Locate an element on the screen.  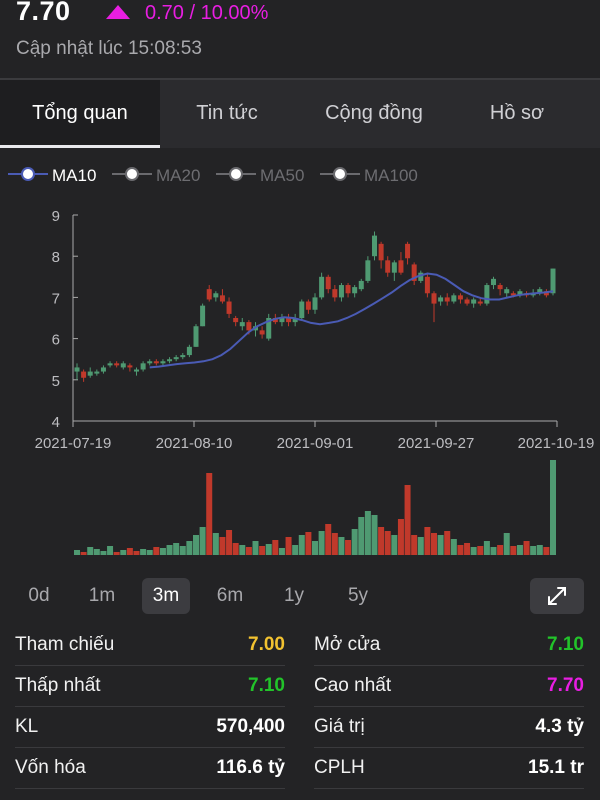
fullscreen-button is located at coordinates (557, 596).